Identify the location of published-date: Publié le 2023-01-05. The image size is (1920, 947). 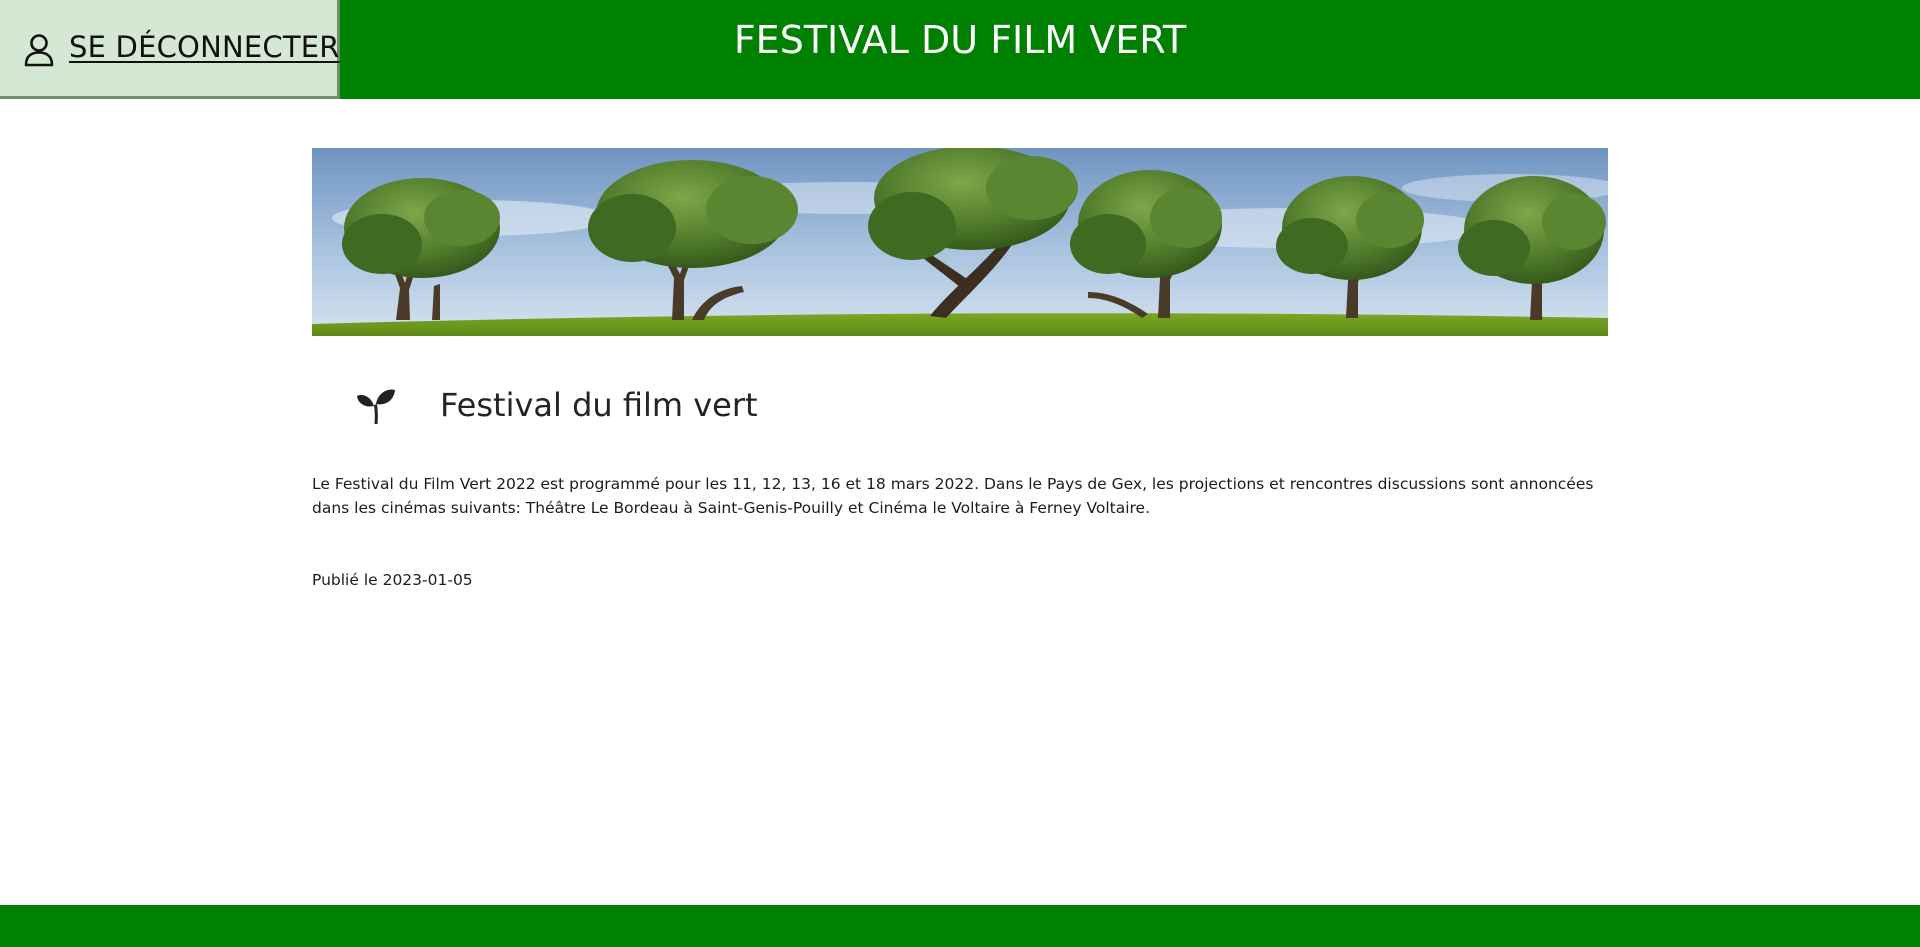
(392, 580).